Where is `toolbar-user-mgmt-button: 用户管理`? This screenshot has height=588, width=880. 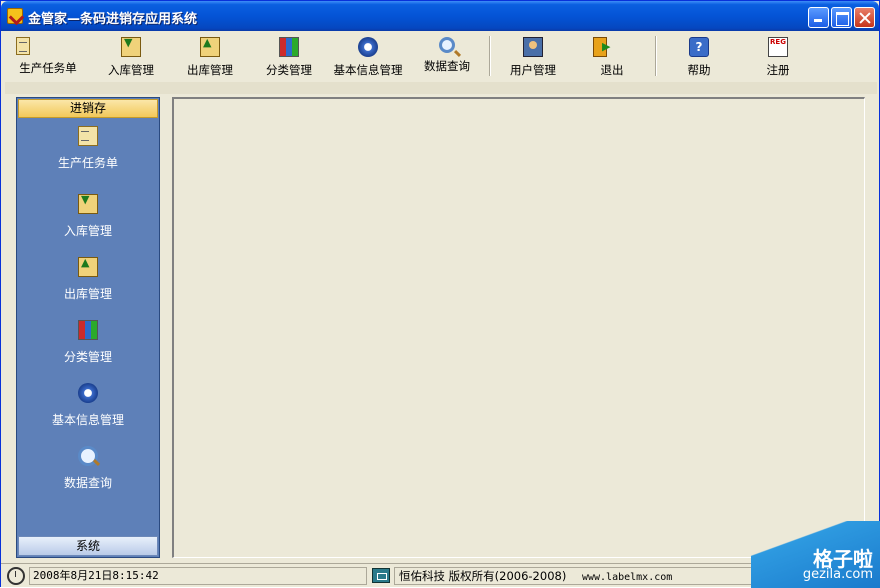
toolbar-user-mgmt-button: 用户管理 is located at coordinates (533, 57).